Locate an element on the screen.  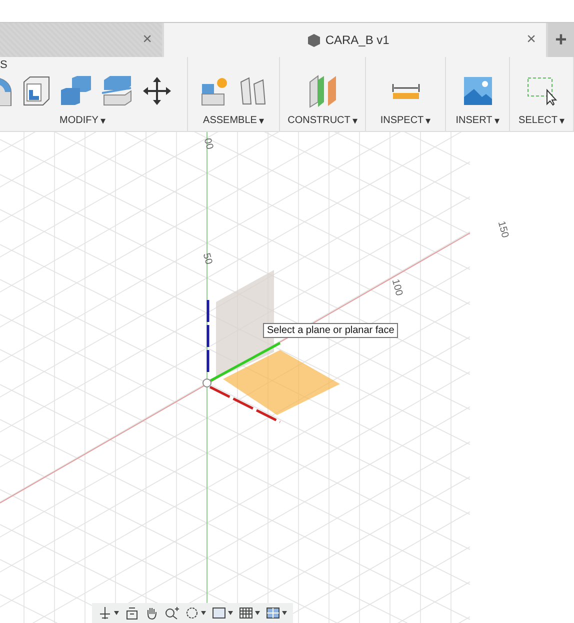
axis-scale-label: 00 is located at coordinates (208, 144).